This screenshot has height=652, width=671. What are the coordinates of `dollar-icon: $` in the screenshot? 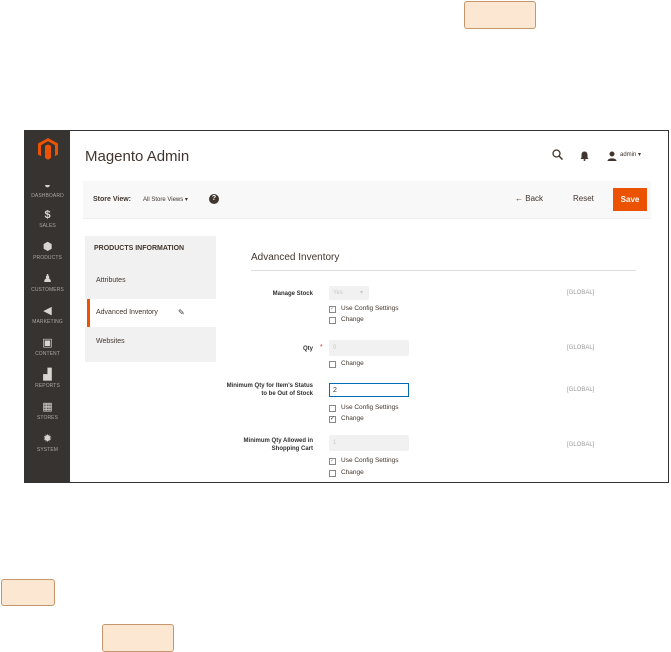 It's located at (47, 215).